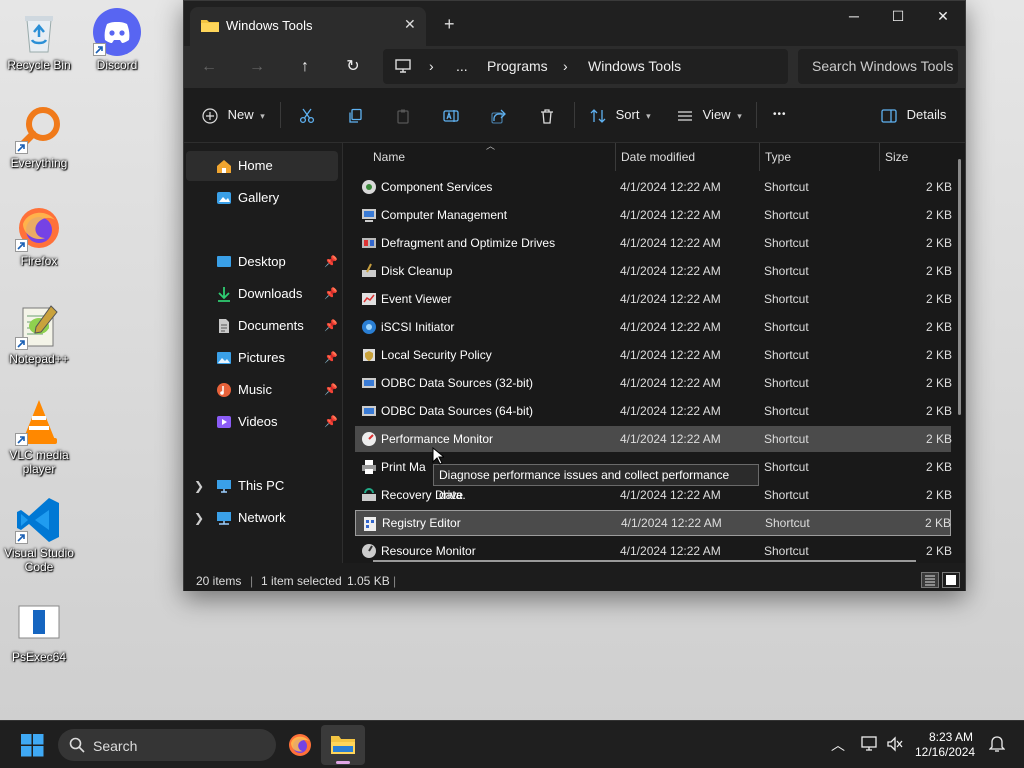 The height and width of the screenshot is (768, 1024). Describe the element at coordinates (547, 115) in the screenshot. I see `delete-button` at that location.